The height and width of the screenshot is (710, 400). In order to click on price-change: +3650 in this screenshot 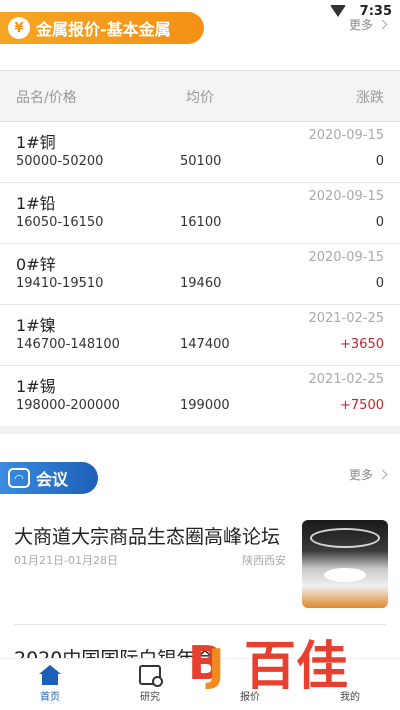, I will do `click(362, 344)`.